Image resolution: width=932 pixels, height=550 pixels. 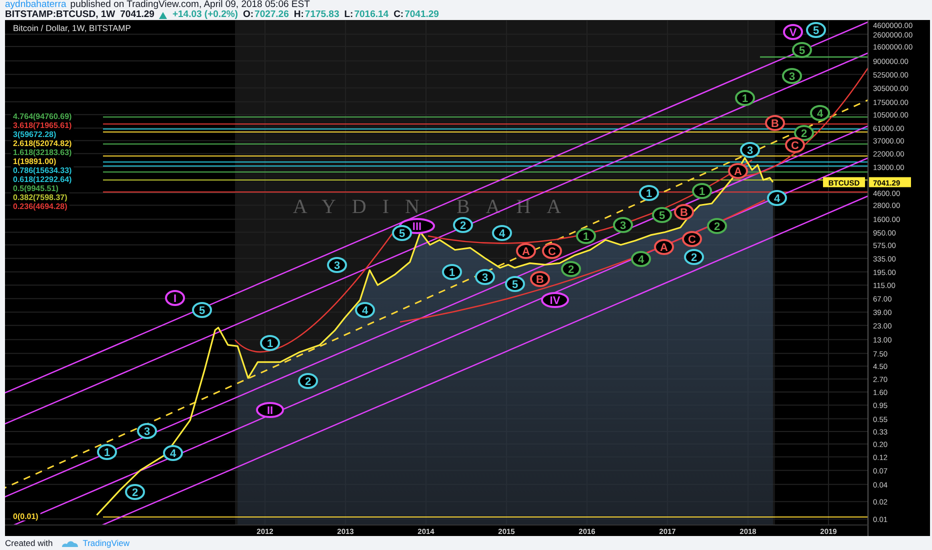 What do you see at coordinates (69, 543) in the screenshot?
I see `cloud-logo-icon` at bounding box center [69, 543].